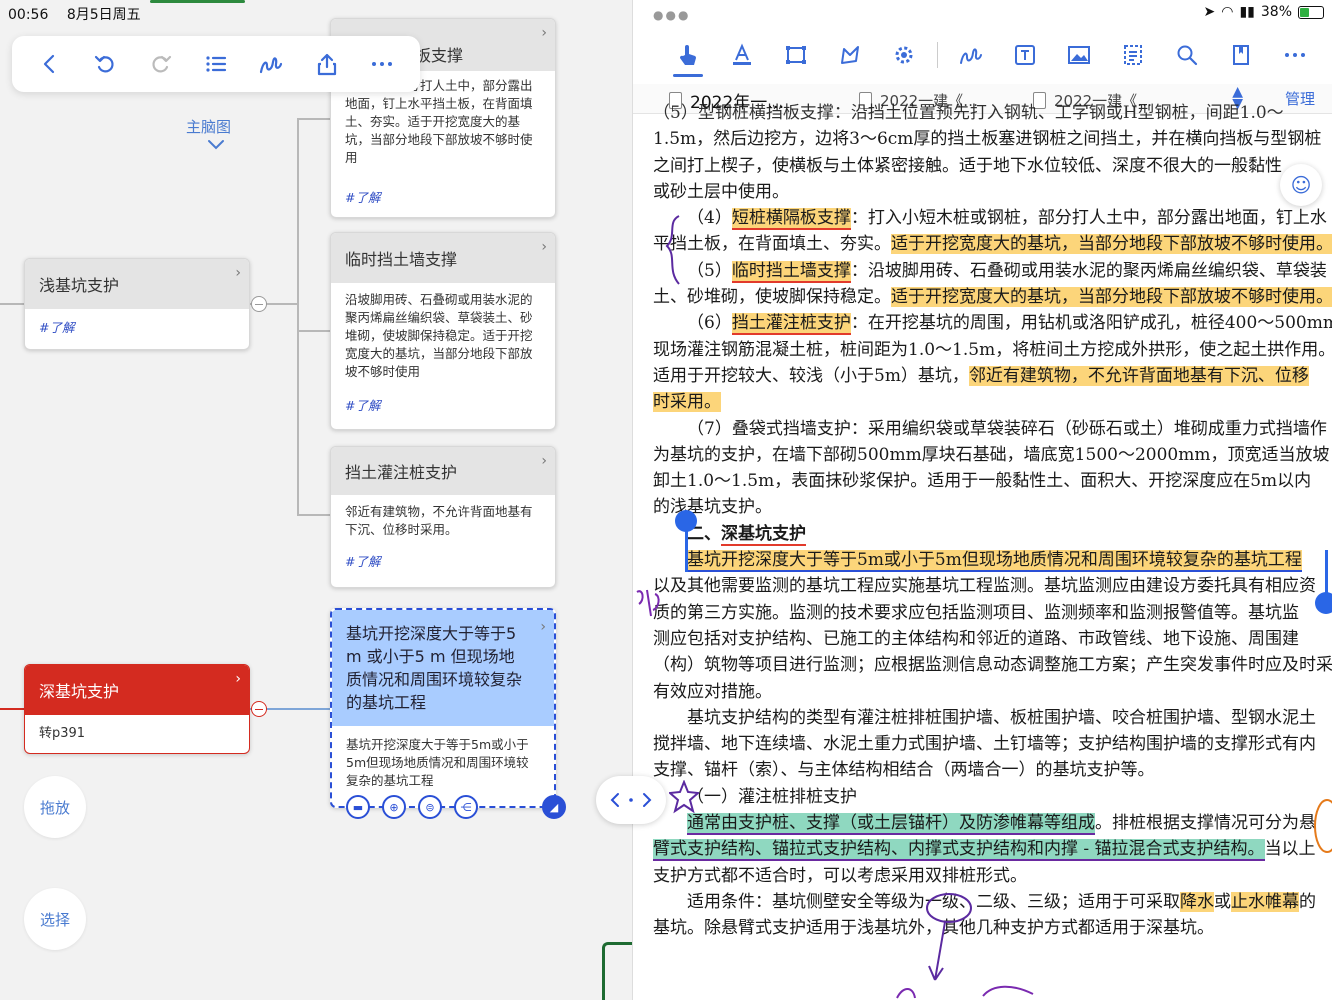 This screenshot has height=1000, width=1332. I want to click on text-highlight-icon, so click(742, 55).